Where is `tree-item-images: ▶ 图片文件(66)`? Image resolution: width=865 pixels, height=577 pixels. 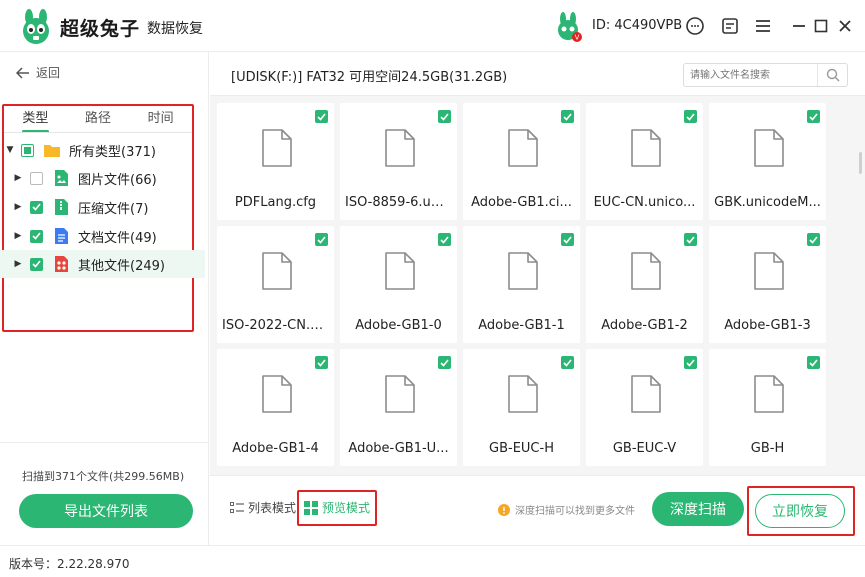 tree-item-images: ▶ 图片文件(66) is located at coordinates (102, 178).